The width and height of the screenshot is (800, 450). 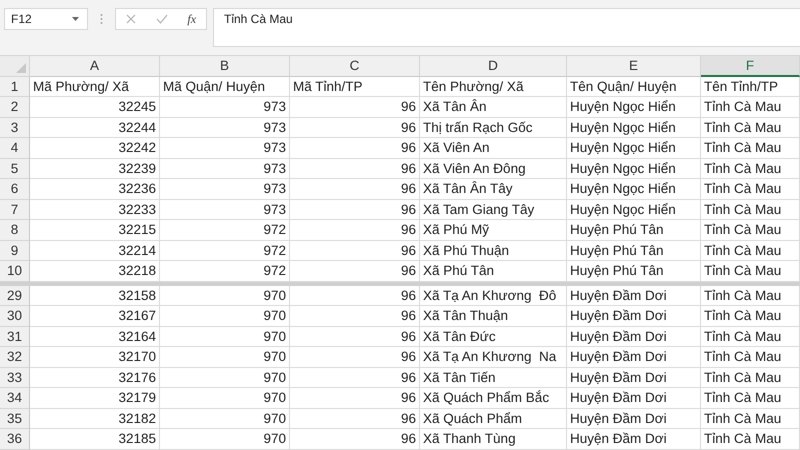 What do you see at coordinates (191, 19) in the screenshot?
I see `insert-function-button: fx` at bounding box center [191, 19].